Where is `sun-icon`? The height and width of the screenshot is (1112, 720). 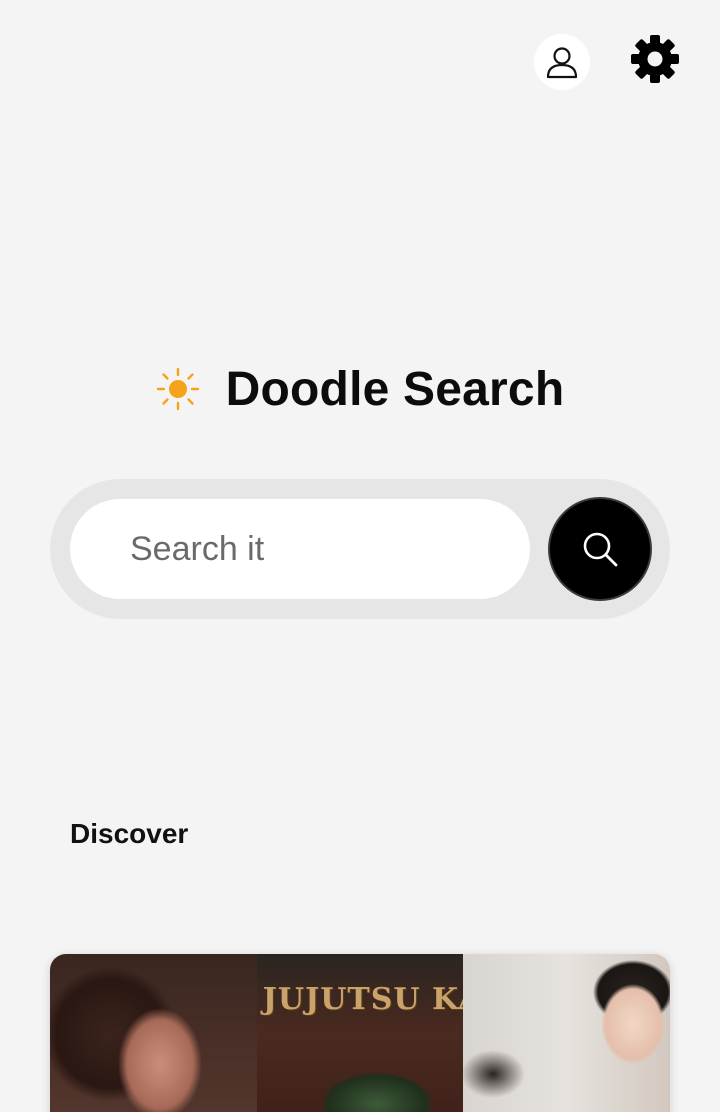 sun-icon is located at coordinates (177, 389).